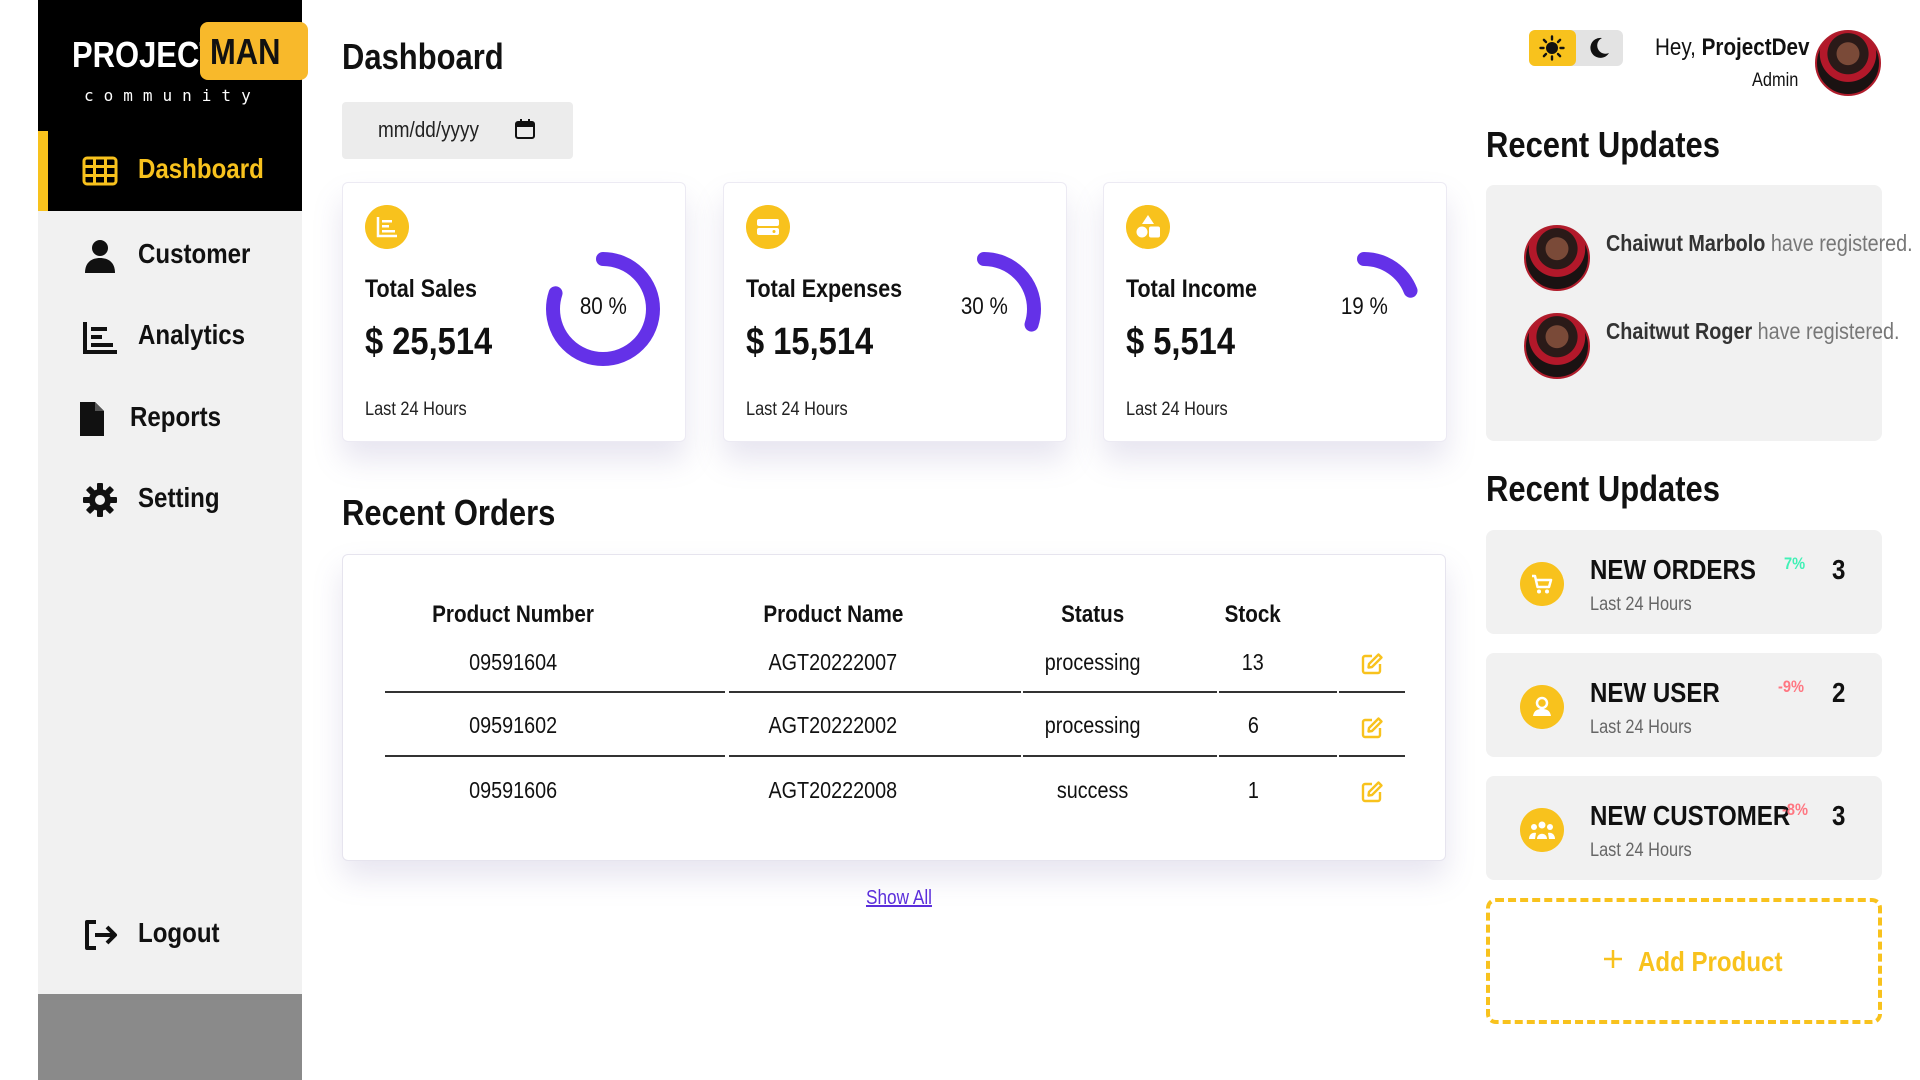 The height and width of the screenshot is (1080, 1920). Describe the element at coordinates (1753, 331) in the screenshot. I see `update-message: Chaitwut Roger have registered.` at that location.